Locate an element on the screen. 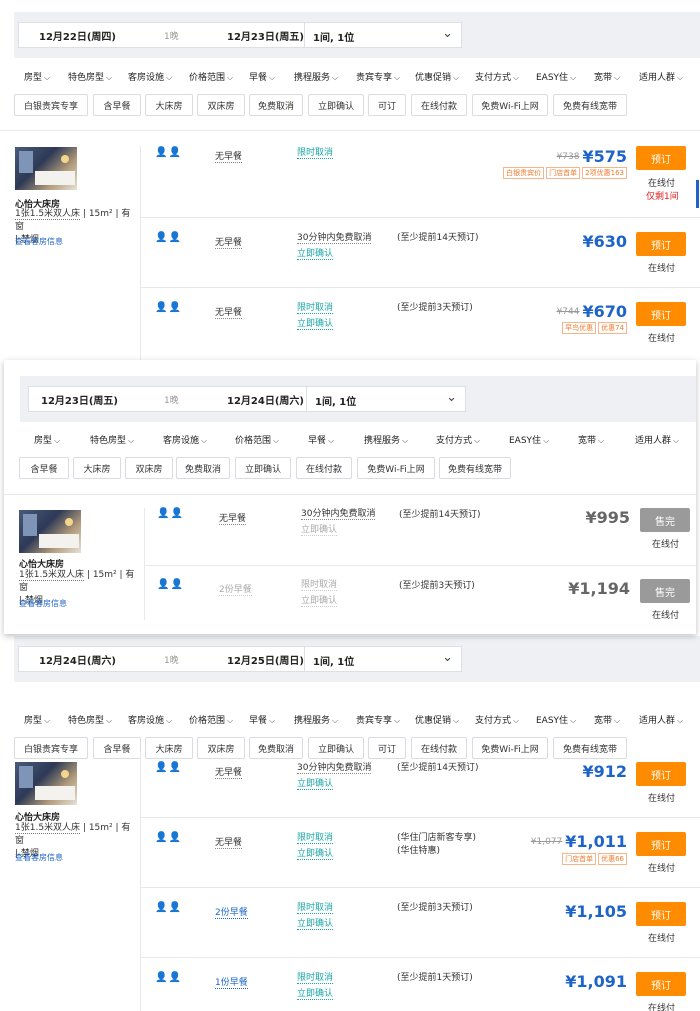 This screenshot has height=1011, width=700. current-price: ¥1,194 is located at coordinates (599, 588).